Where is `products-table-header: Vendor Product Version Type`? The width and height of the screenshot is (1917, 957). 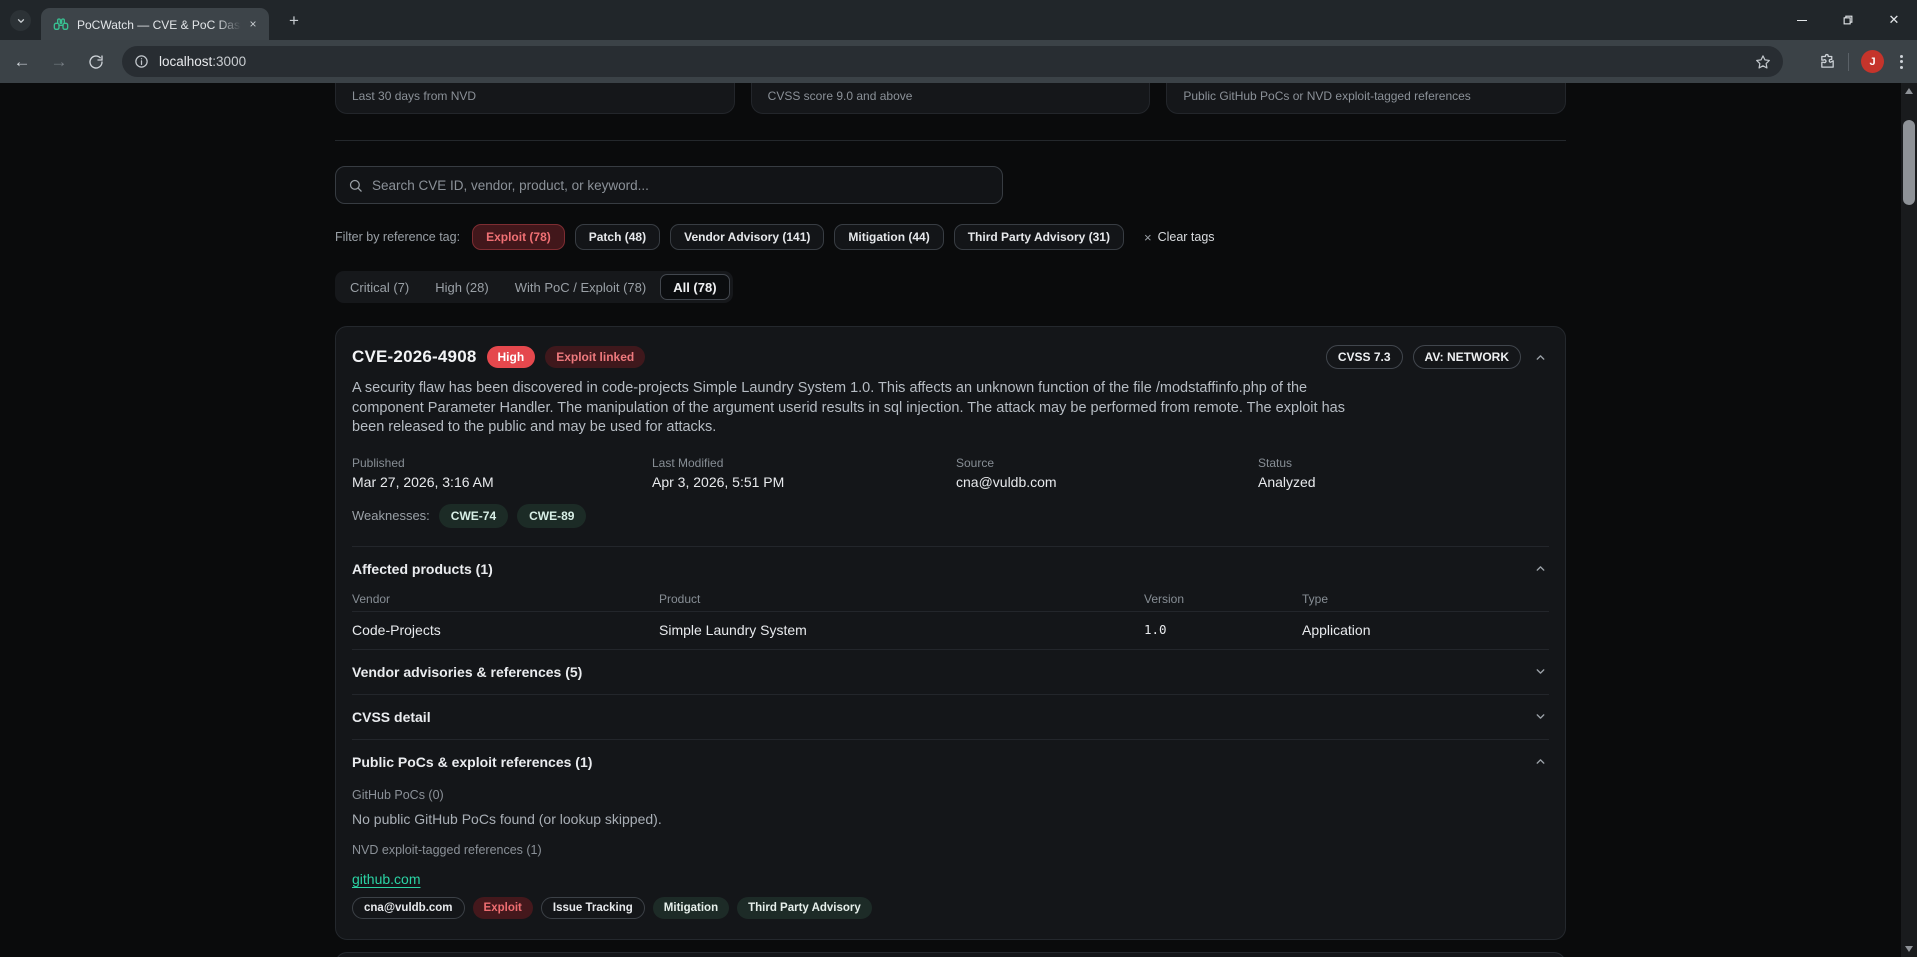
products-table-header: Vendor Product Version Type is located at coordinates (950, 599).